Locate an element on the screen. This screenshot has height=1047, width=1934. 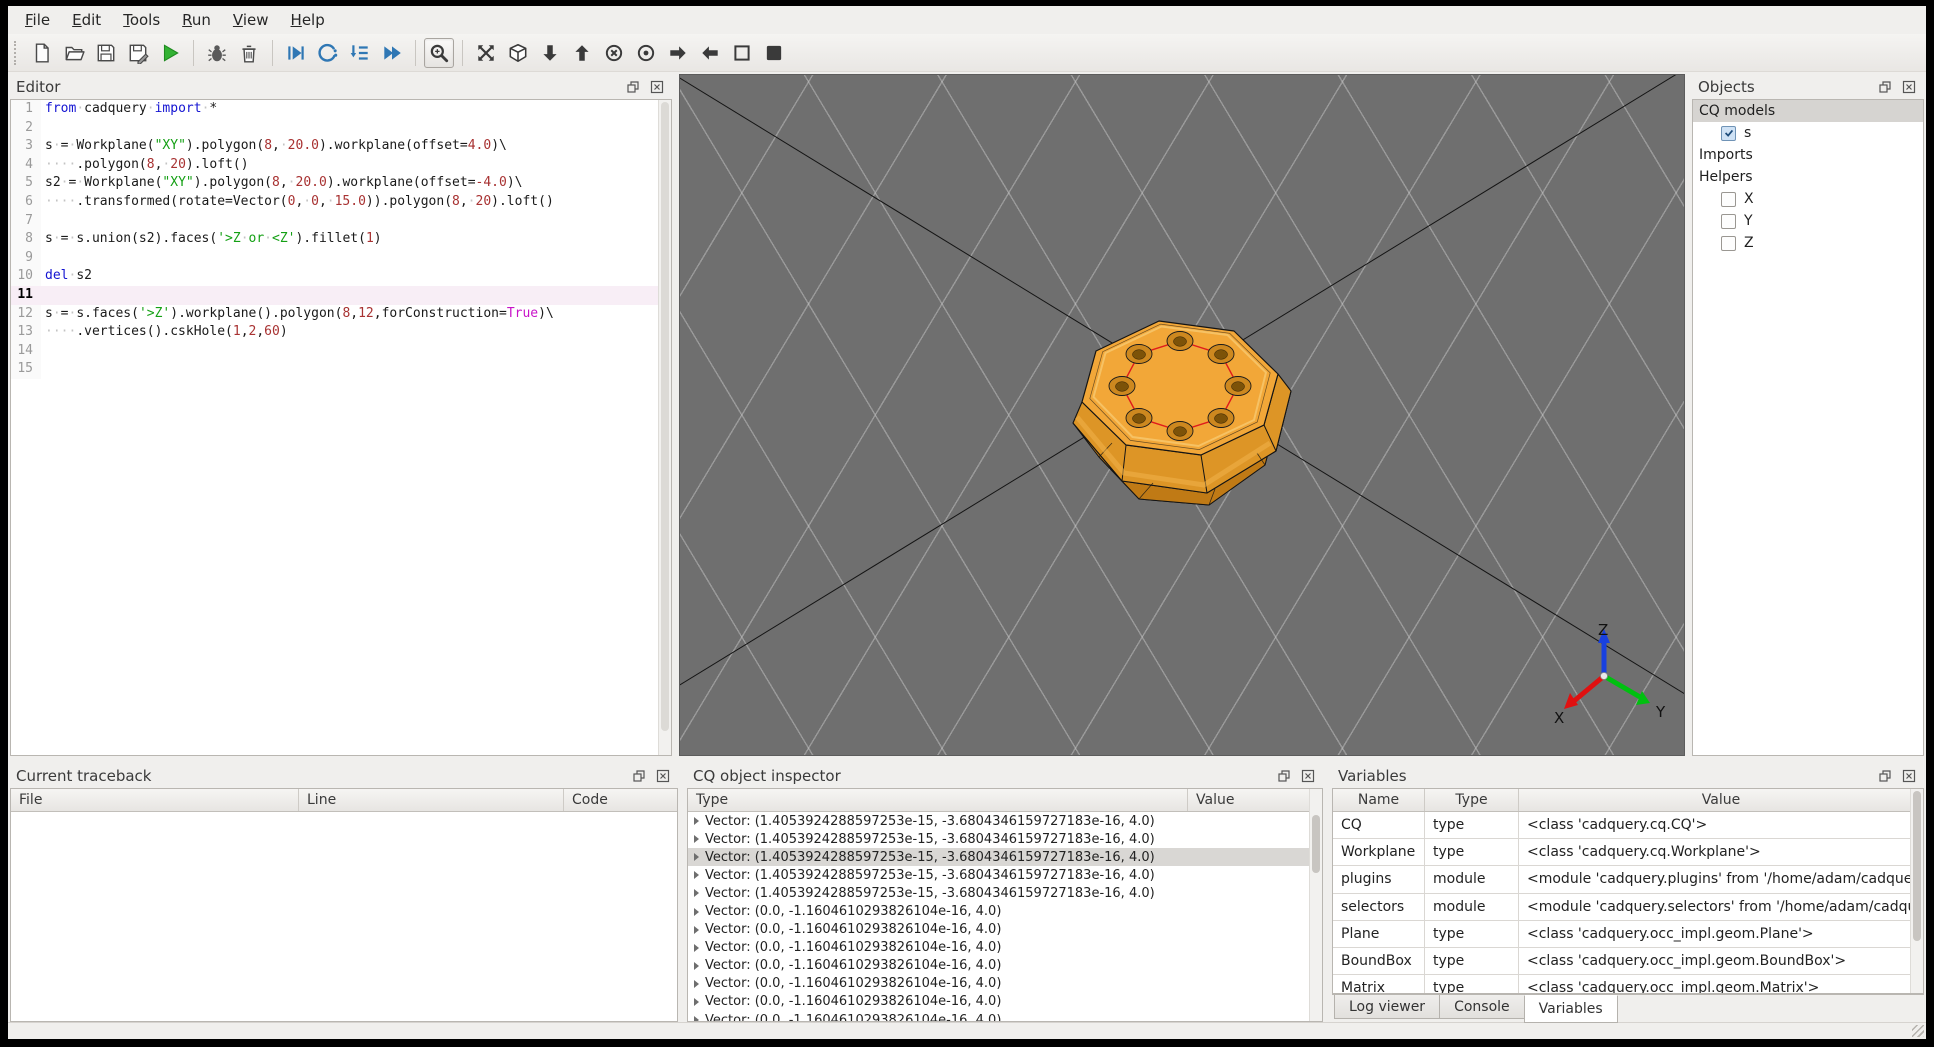
debug-button is located at coordinates (217, 53).